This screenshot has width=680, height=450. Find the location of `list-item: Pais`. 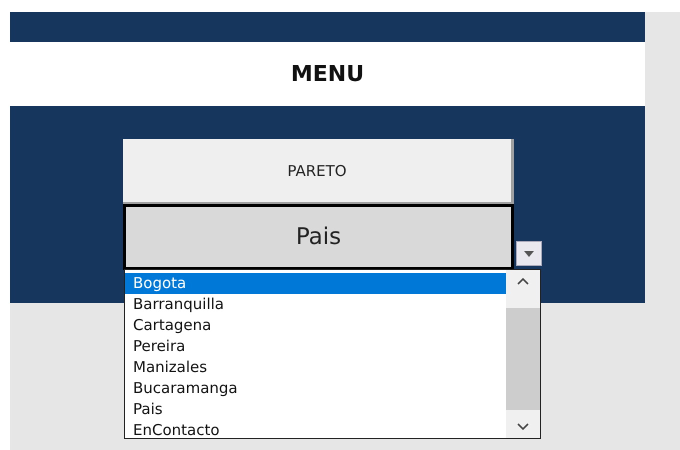

list-item: Pais is located at coordinates (315, 409).